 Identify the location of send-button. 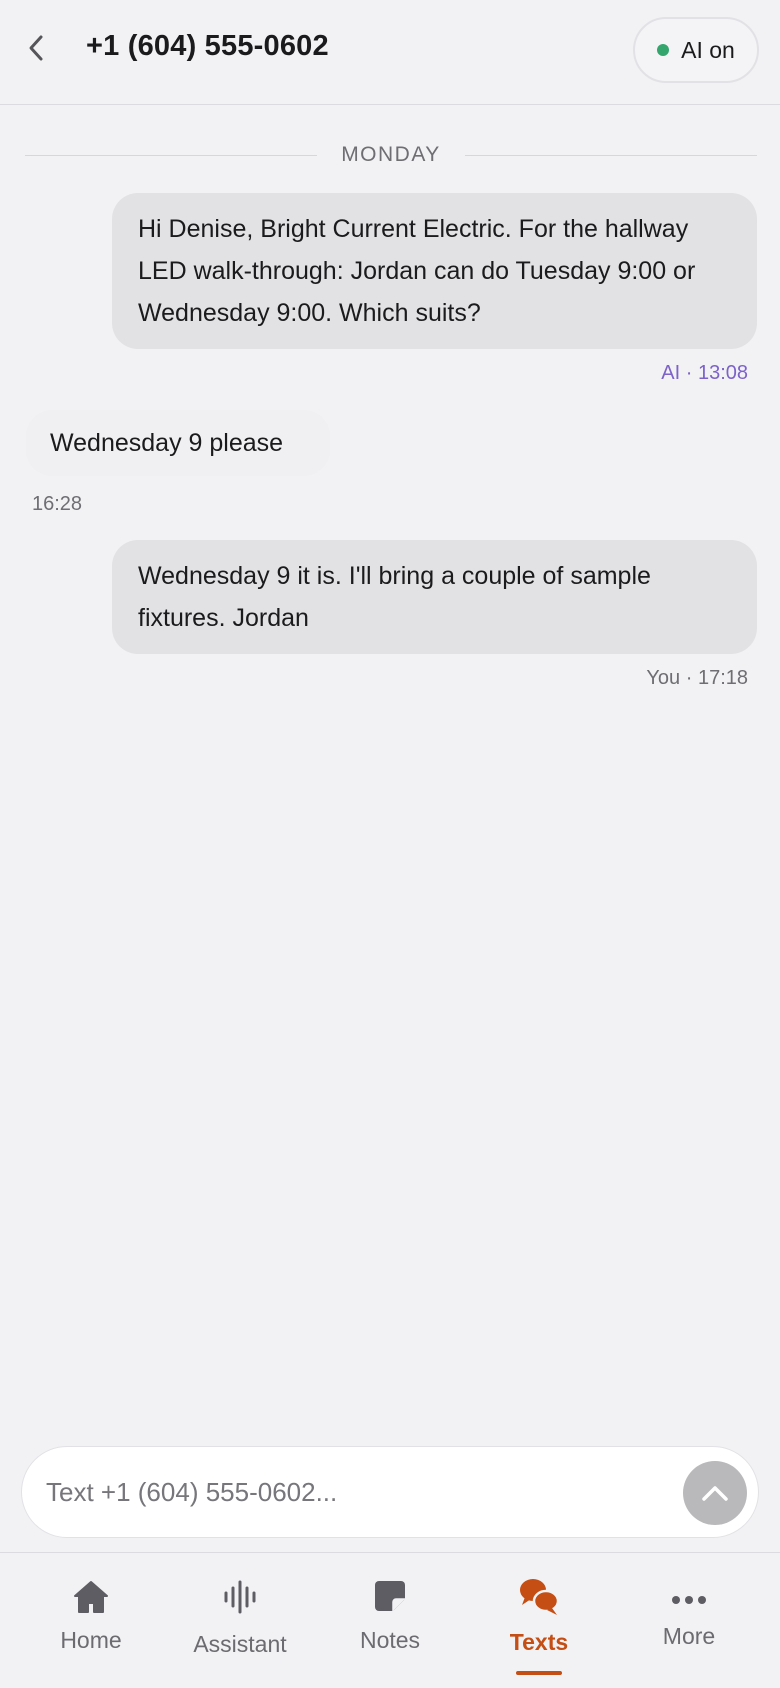
(715, 1493).